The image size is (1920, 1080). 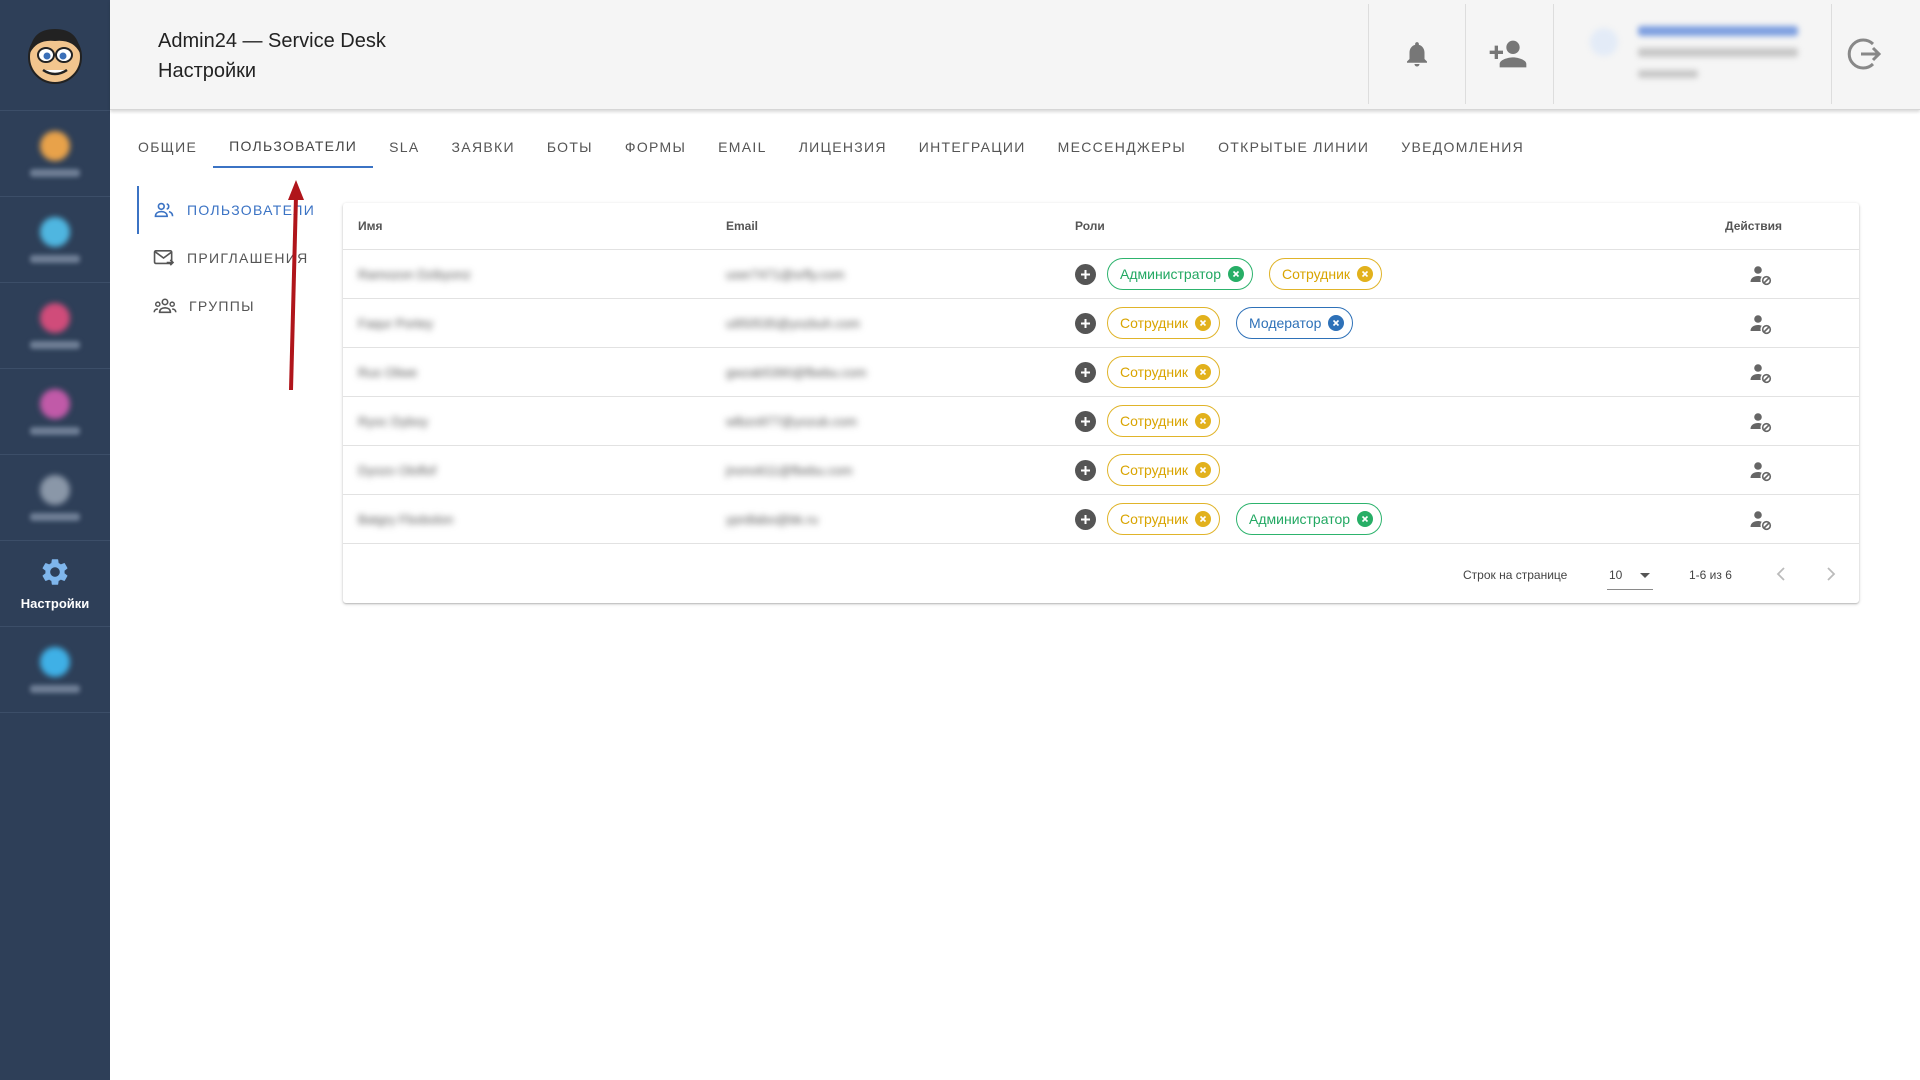 I want to click on avatar-logo-icon, so click(x=55, y=56).